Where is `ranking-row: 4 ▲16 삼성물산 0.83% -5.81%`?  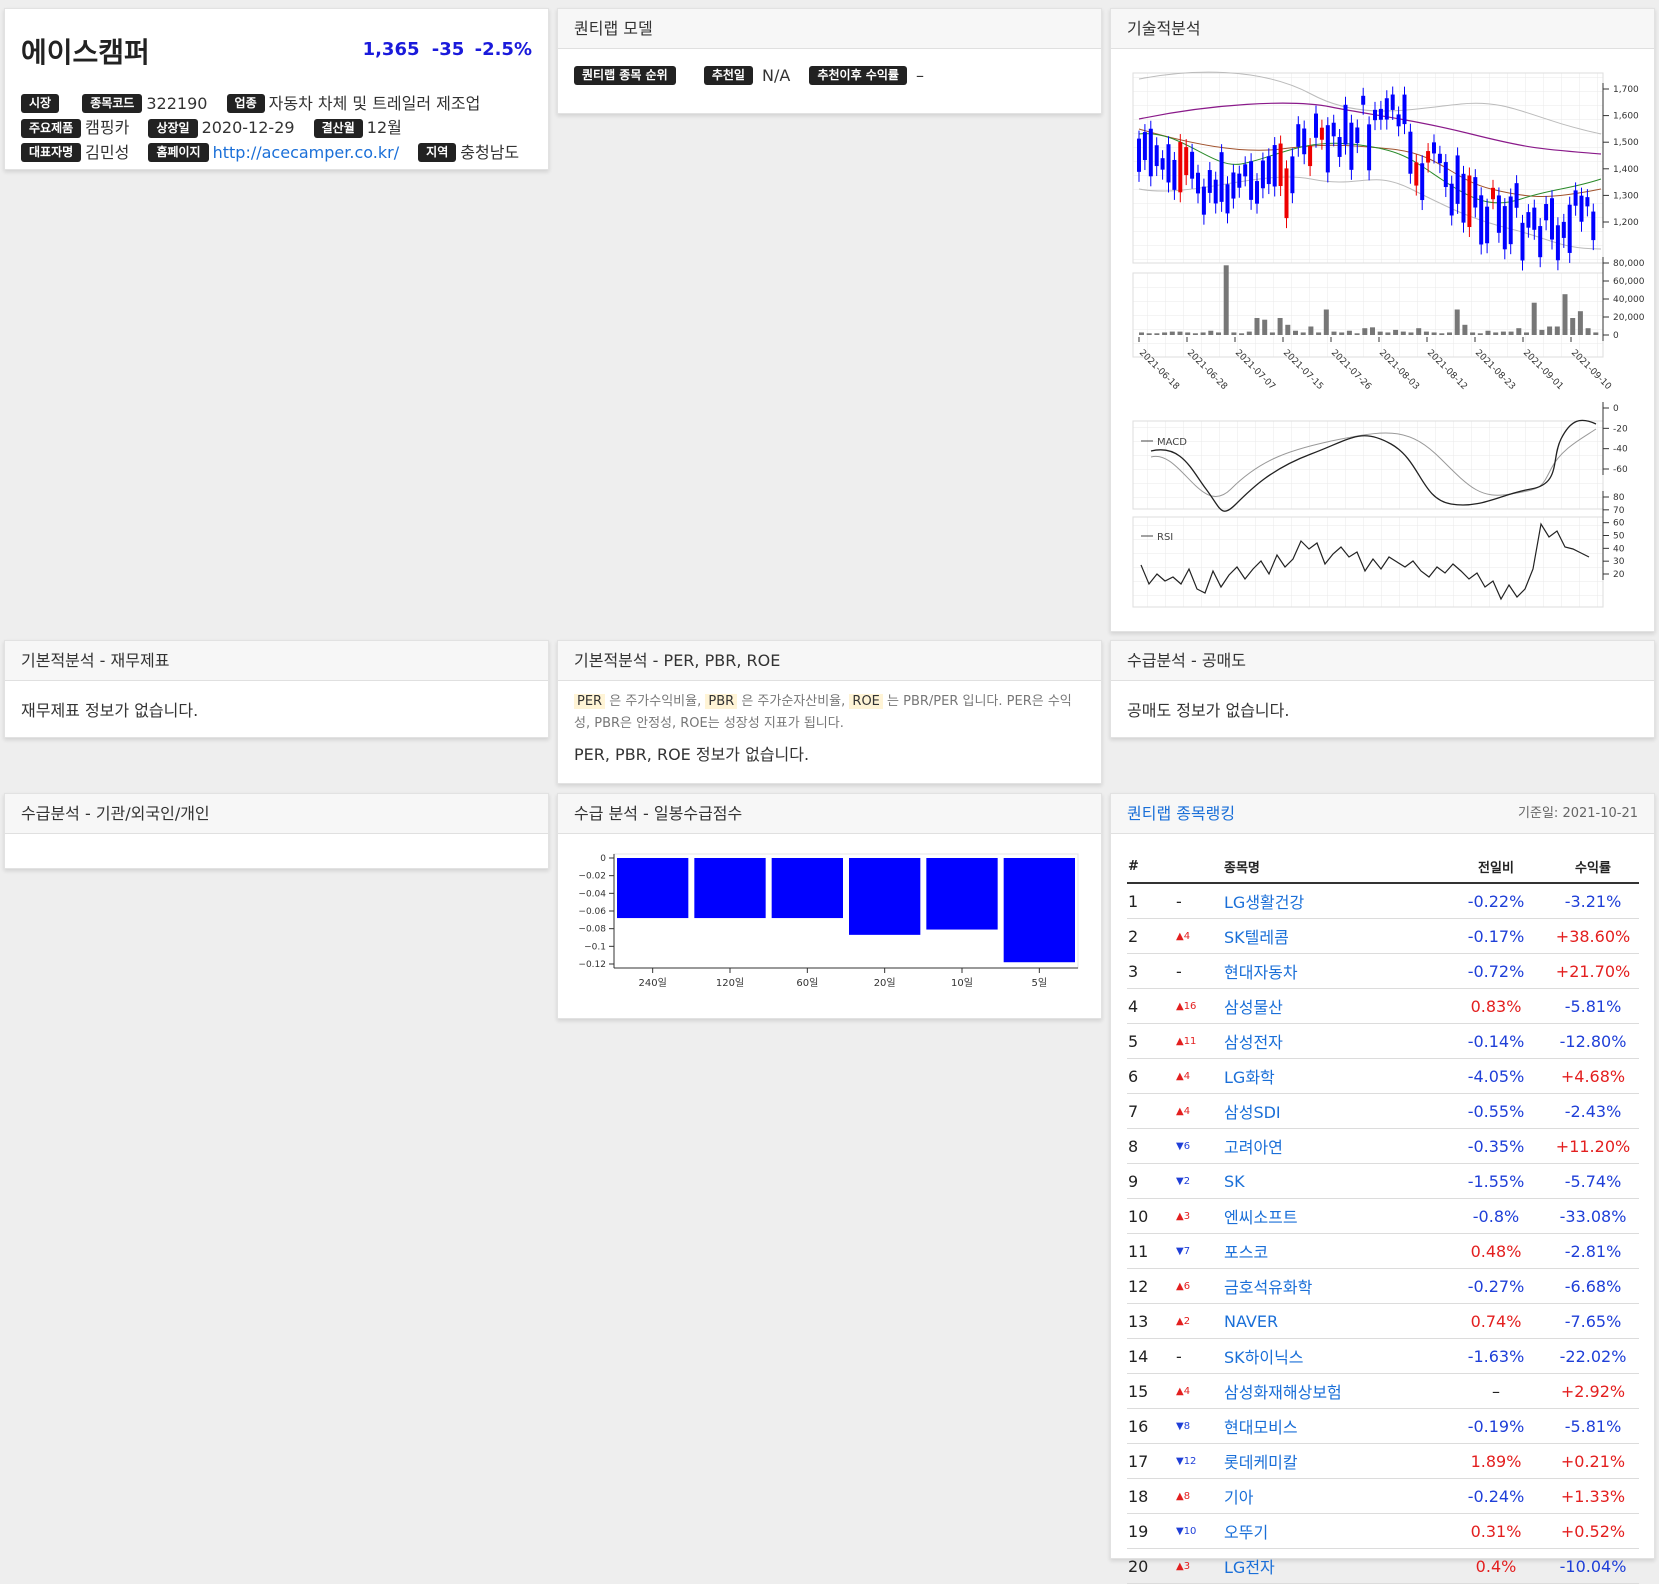 ranking-row: 4 ▲16 삼성물산 0.83% -5.81% is located at coordinates (1383, 1006).